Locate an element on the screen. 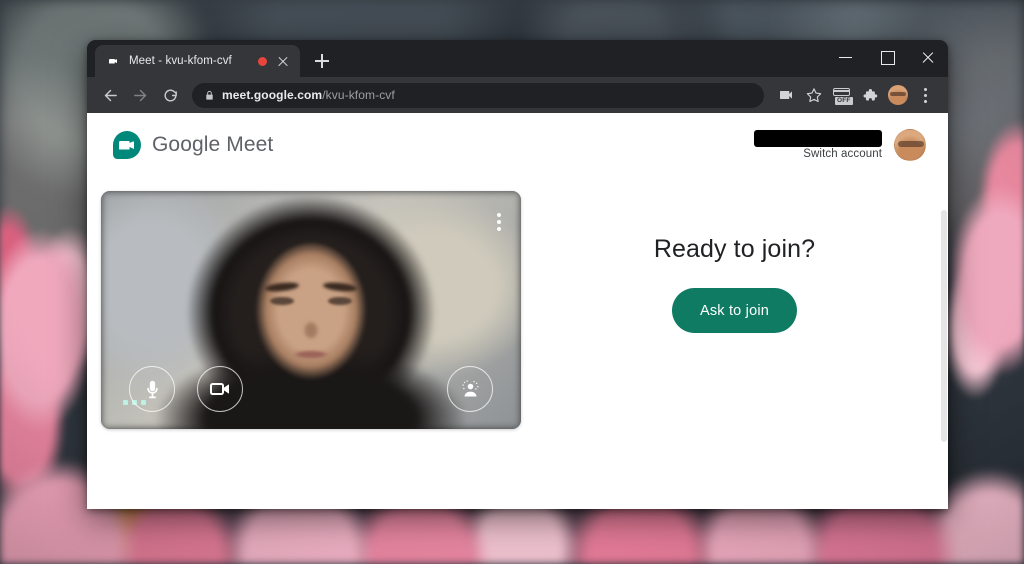 This screenshot has height=564, width=1024. url-domain: meet.google.com is located at coordinates (272, 95).